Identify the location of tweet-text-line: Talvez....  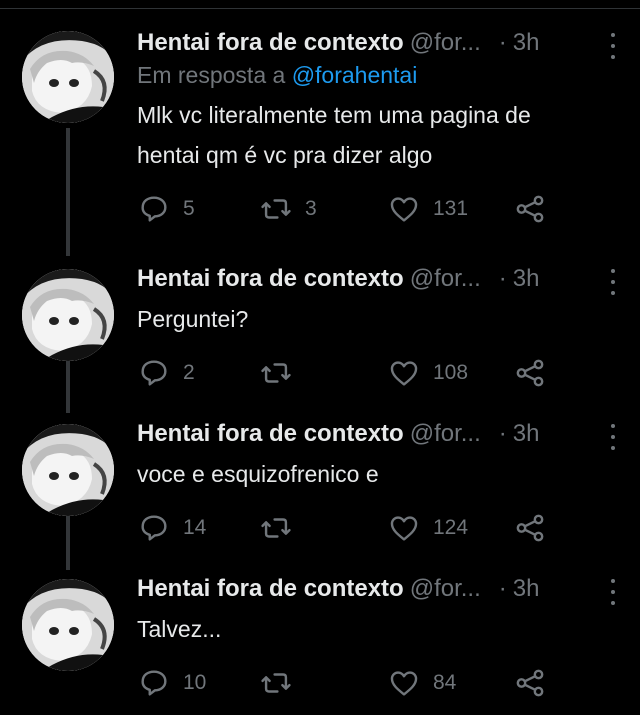
(179, 629).